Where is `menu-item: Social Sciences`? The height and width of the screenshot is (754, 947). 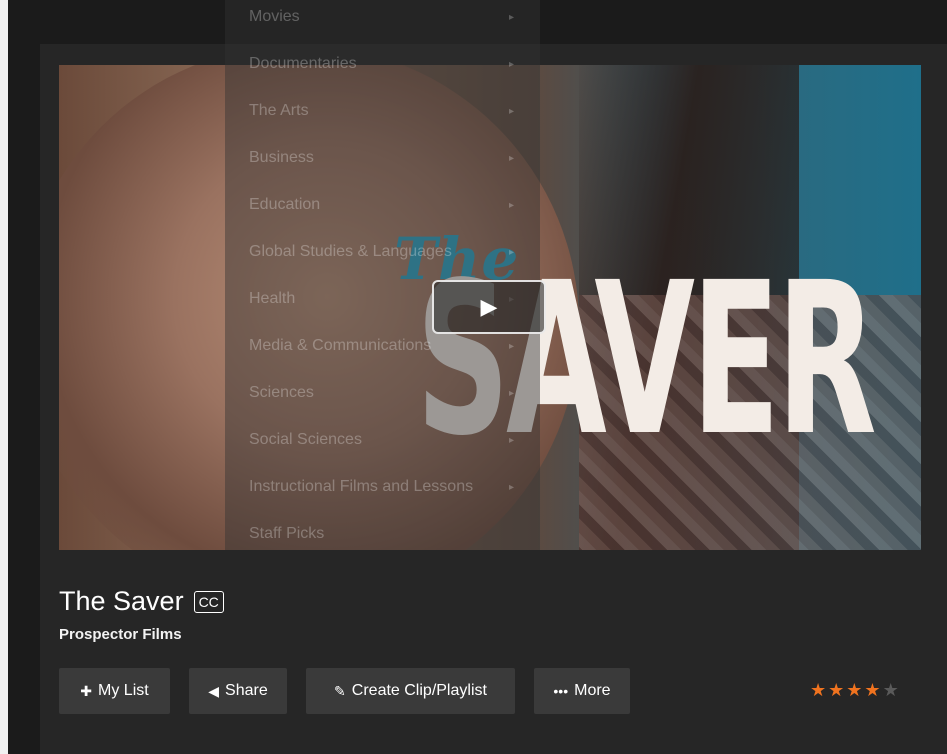
menu-item: Social Sciences is located at coordinates (305, 440).